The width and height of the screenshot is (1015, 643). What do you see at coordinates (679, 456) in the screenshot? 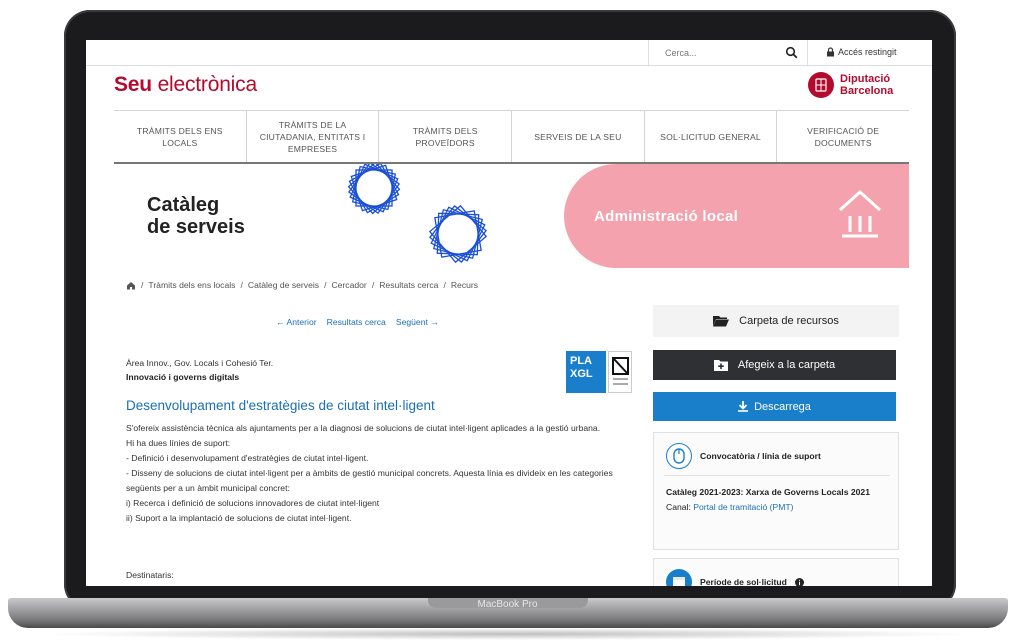
I see `mouse-icon` at bounding box center [679, 456].